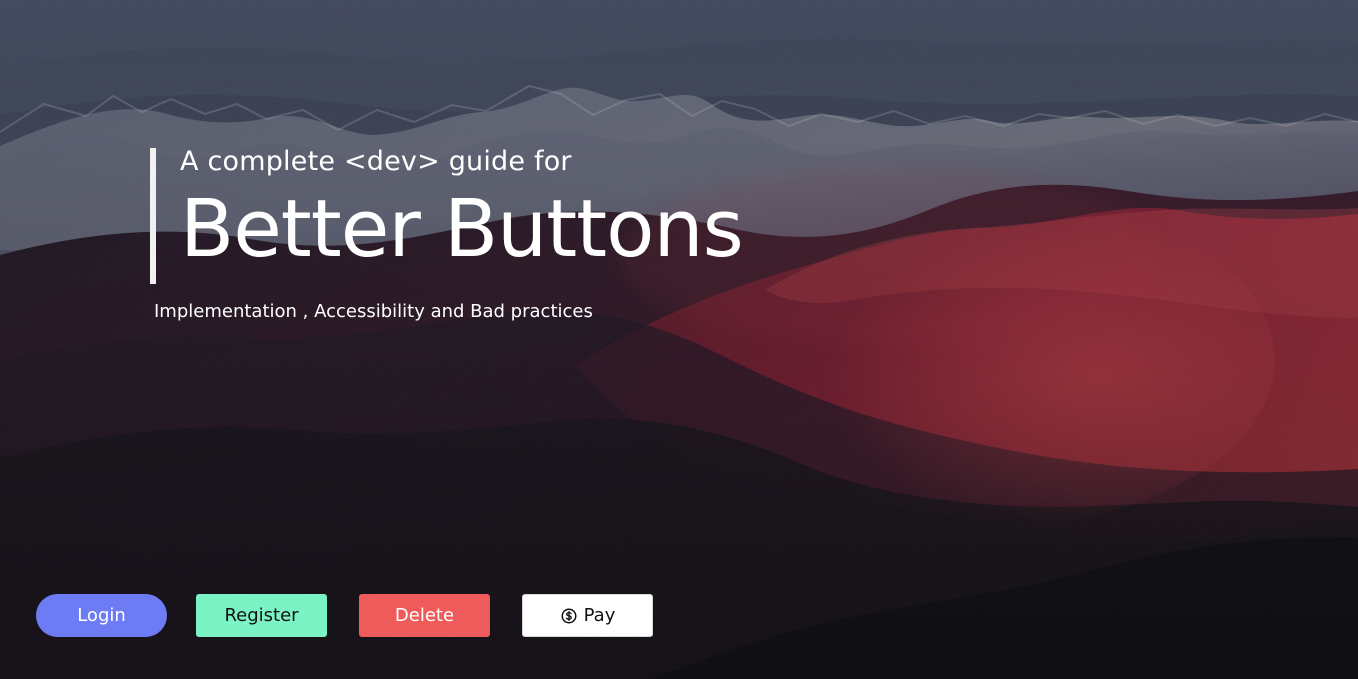 This screenshot has width=1358, height=679. What do you see at coordinates (101, 615) in the screenshot?
I see `login-button: Login` at bounding box center [101, 615].